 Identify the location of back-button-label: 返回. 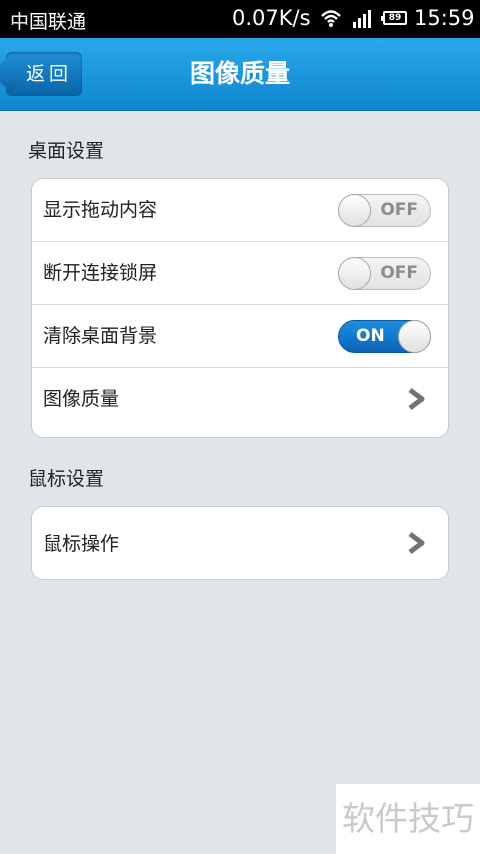
(48, 74).